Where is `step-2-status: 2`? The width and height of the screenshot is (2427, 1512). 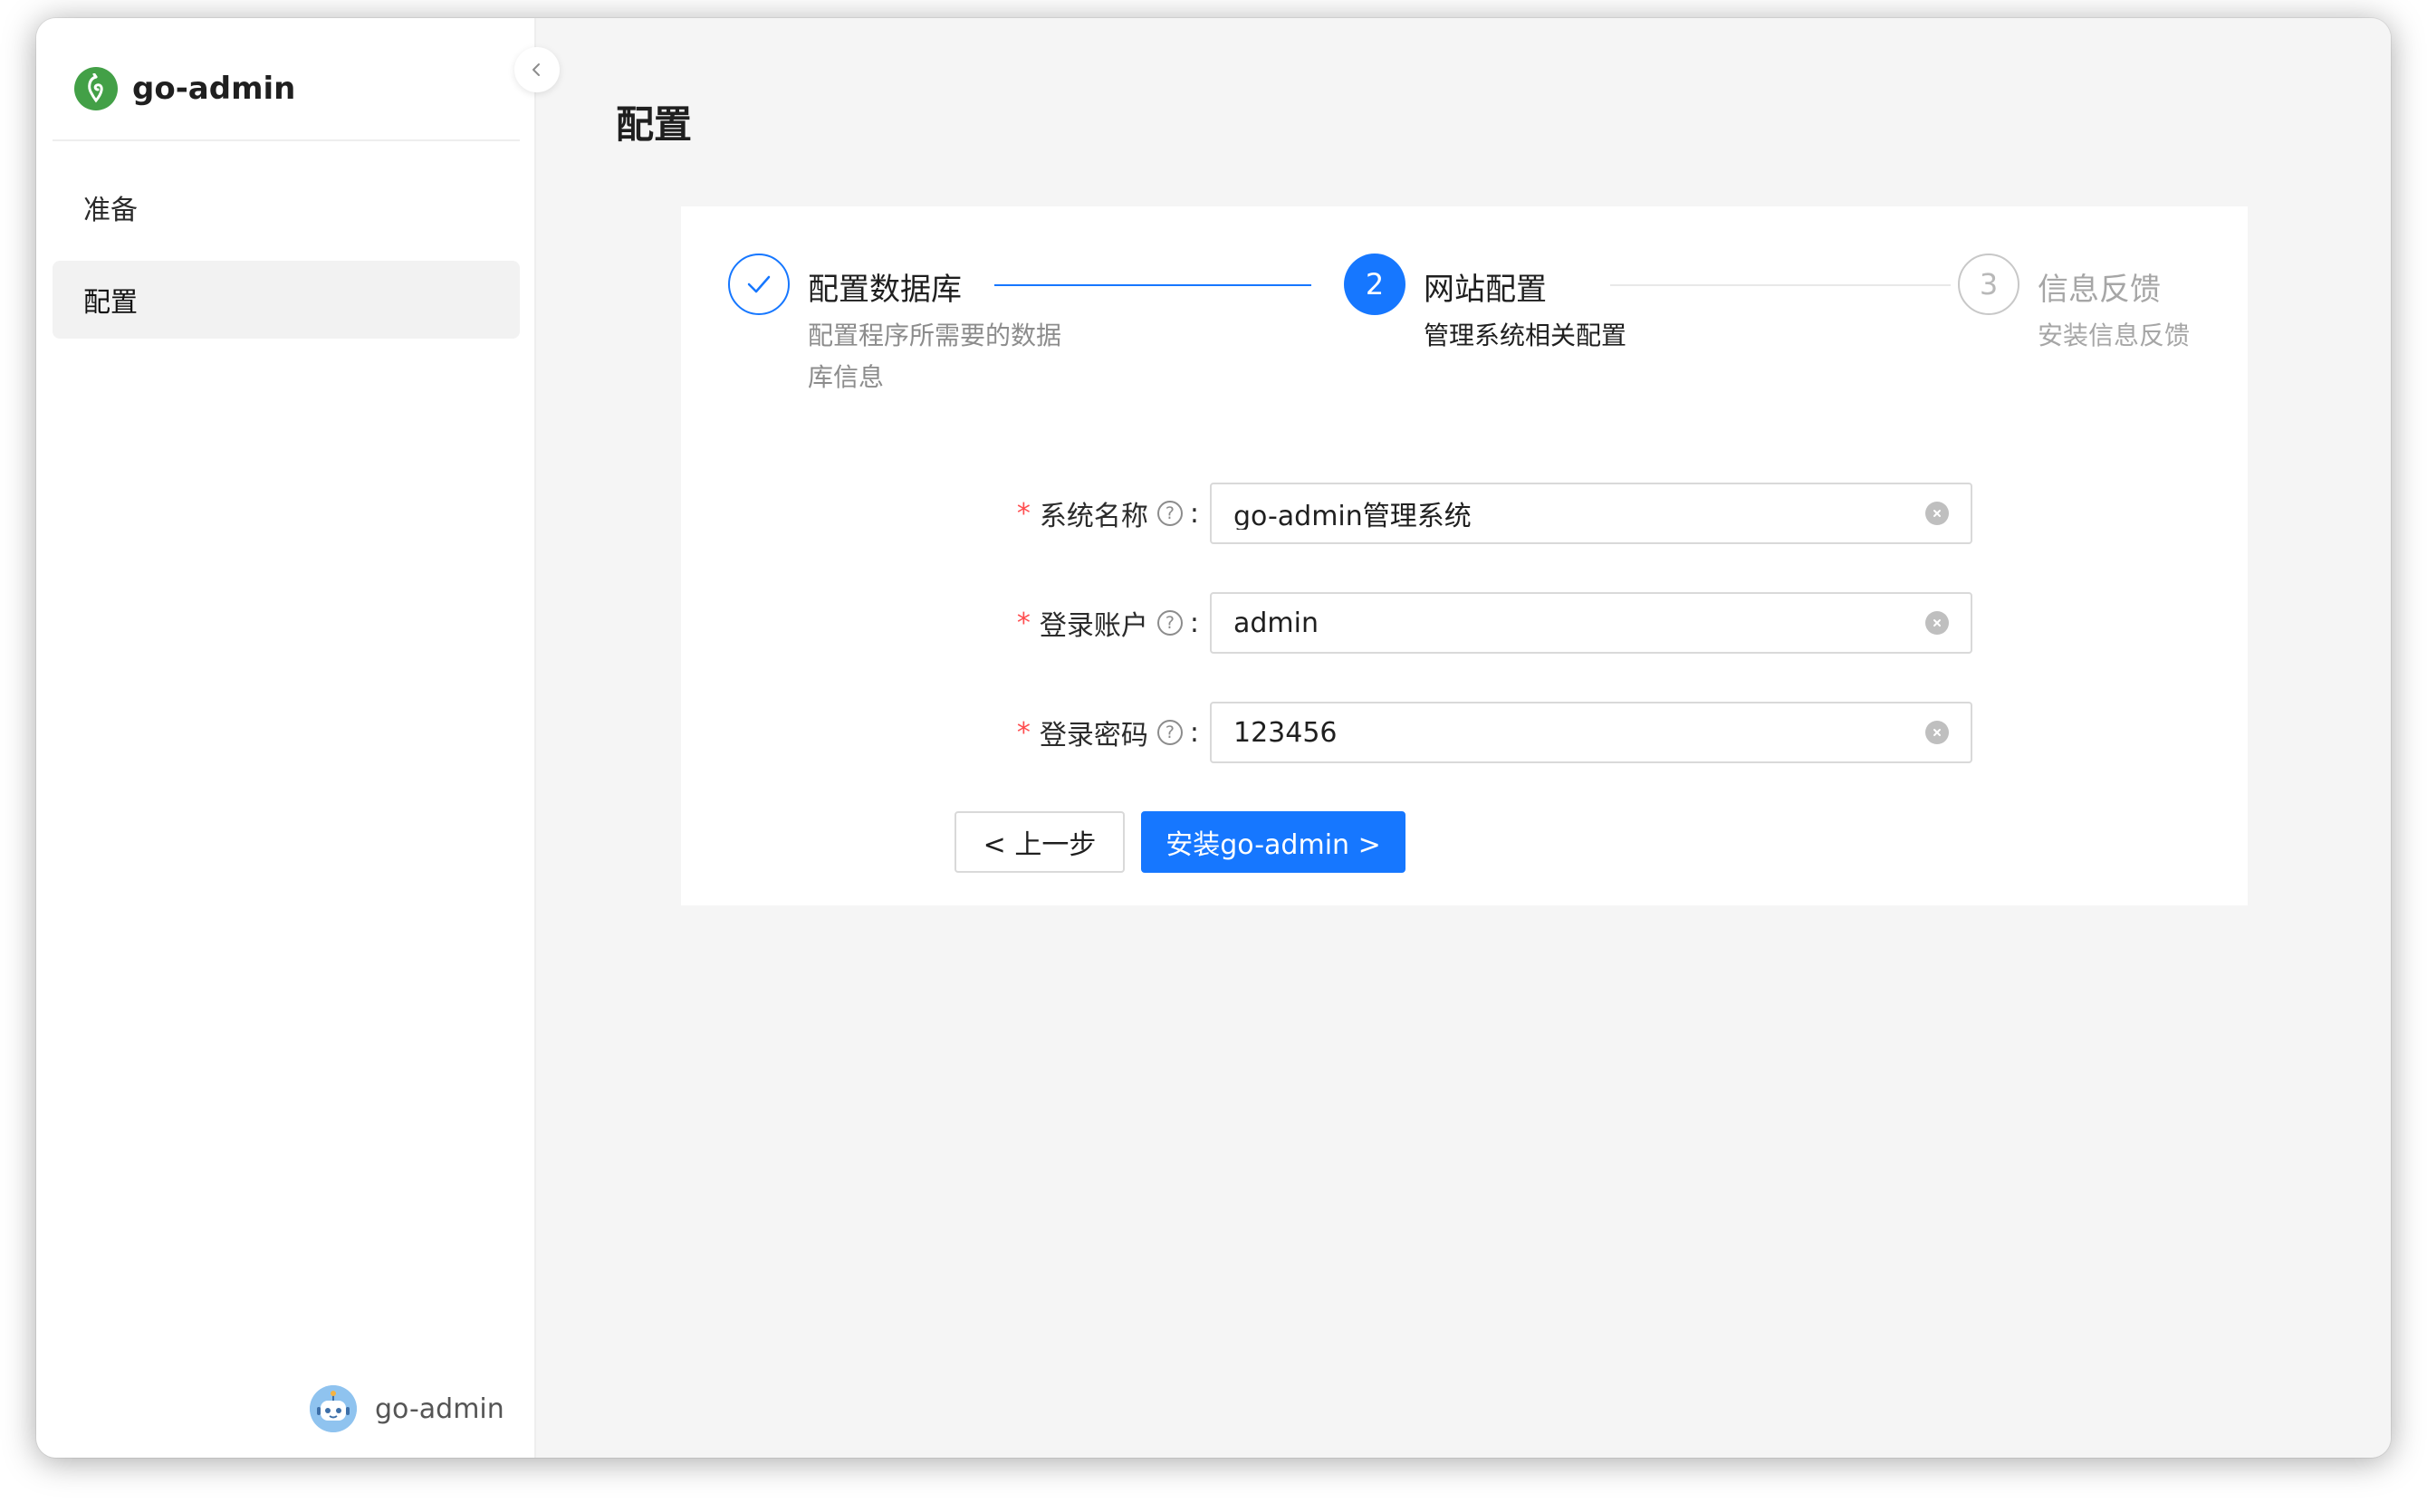 step-2-status: 2 is located at coordinates (1374, 284).